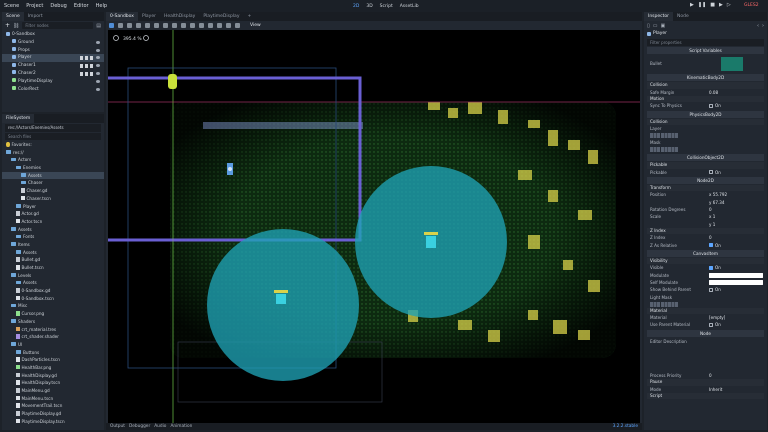  Describe the element at coordinates (53, 353) in the screenshot. I see `file-item: Buttons` at that location.